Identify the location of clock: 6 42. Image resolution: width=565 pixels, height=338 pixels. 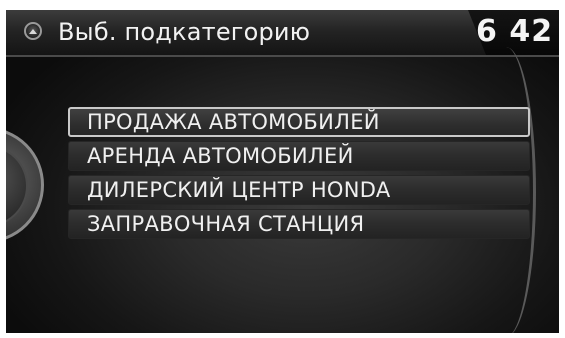
(515, 31).